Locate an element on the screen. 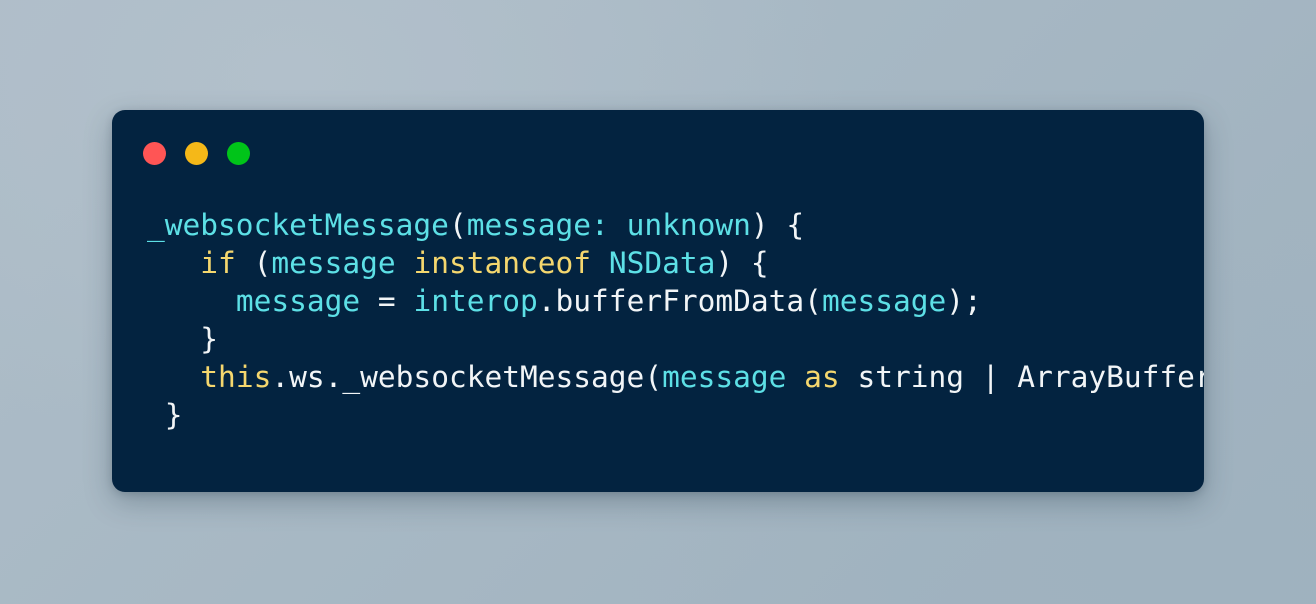 The height and width of the screenshot is (604, 1316). code-token: message: is located at coordinates (537, 225).